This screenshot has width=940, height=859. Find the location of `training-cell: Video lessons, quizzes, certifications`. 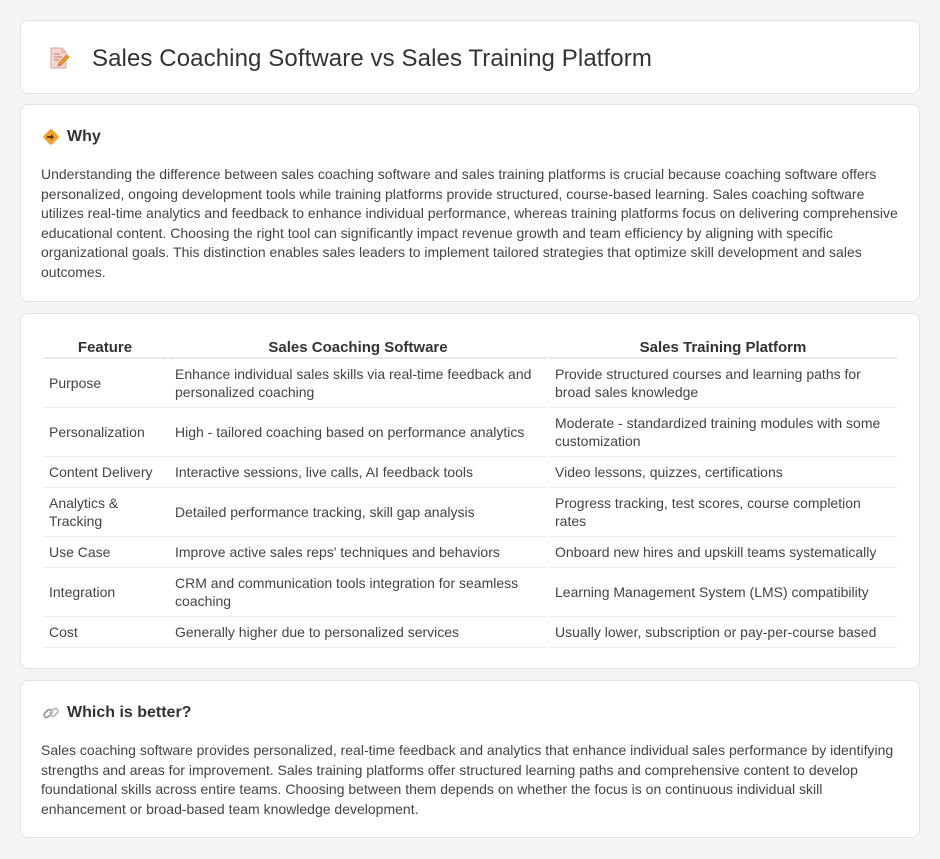

training-cell: Video lessons, quizzes, certifications is located at coordinates (723, 472).